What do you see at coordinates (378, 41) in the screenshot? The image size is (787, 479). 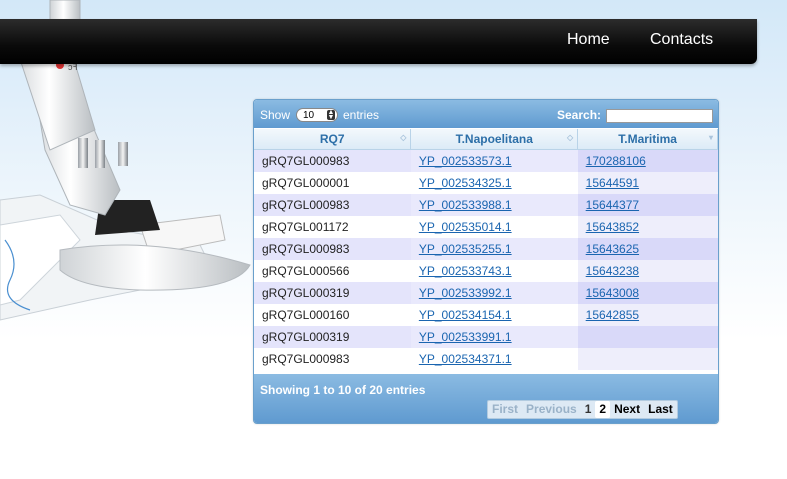 I see `top-navbar: Home Contacts` at bounding box center [378, 41].